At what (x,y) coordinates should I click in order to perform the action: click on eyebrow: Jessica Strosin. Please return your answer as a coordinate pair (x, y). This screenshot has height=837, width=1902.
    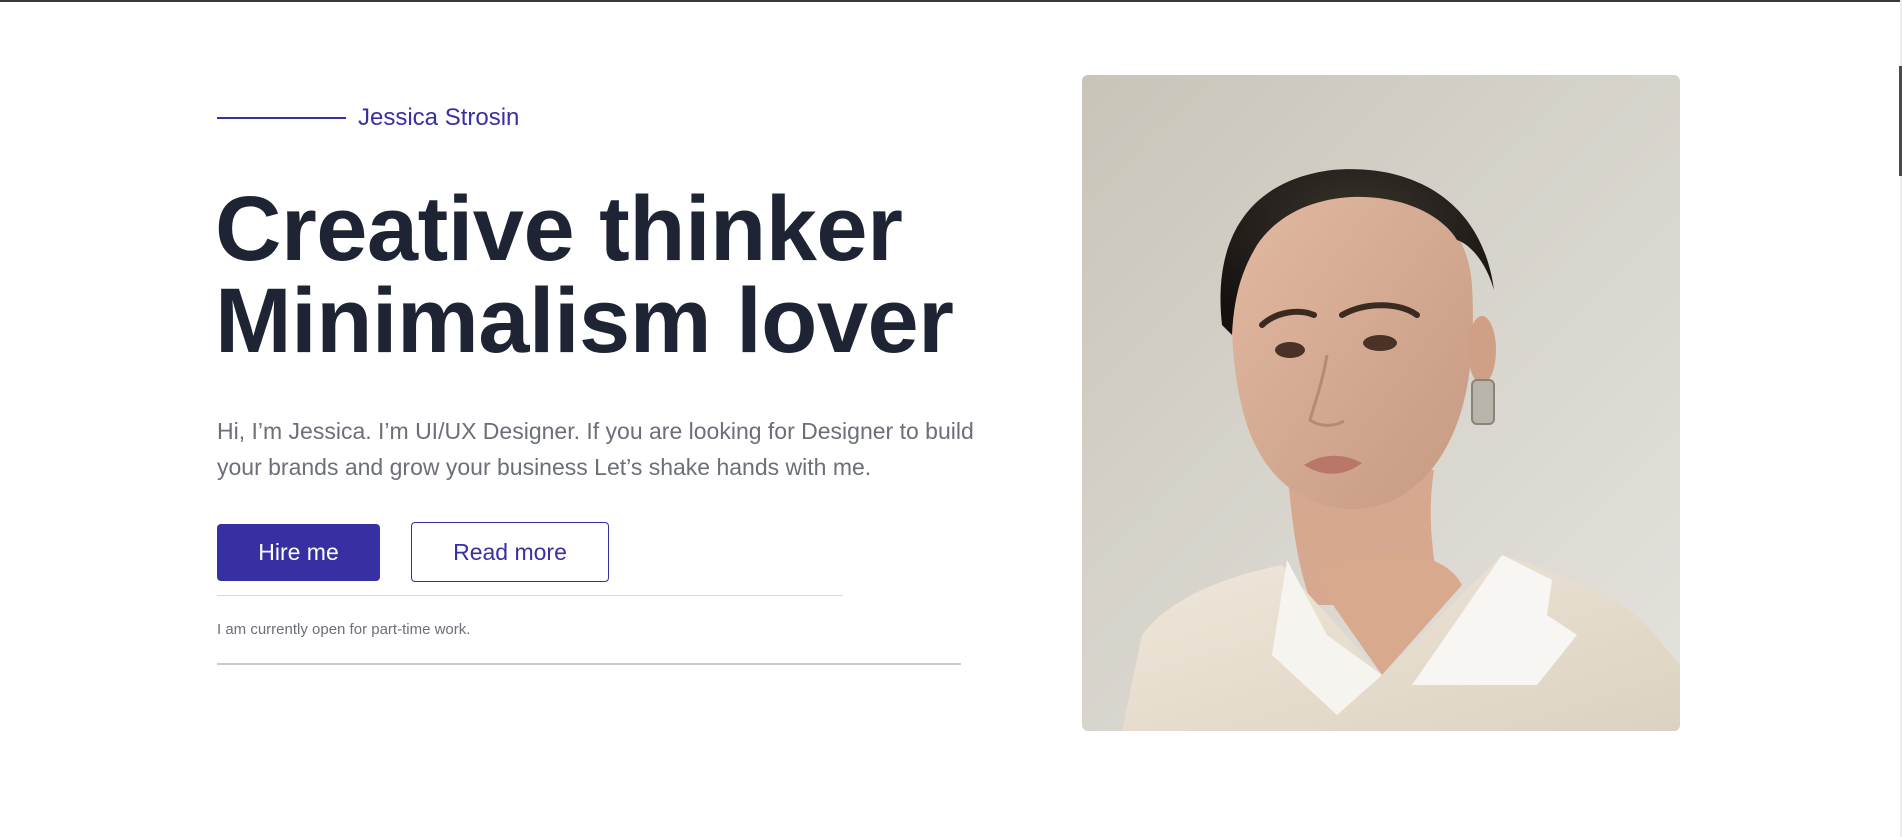
    Looking at the image, I should click on (368, 118).